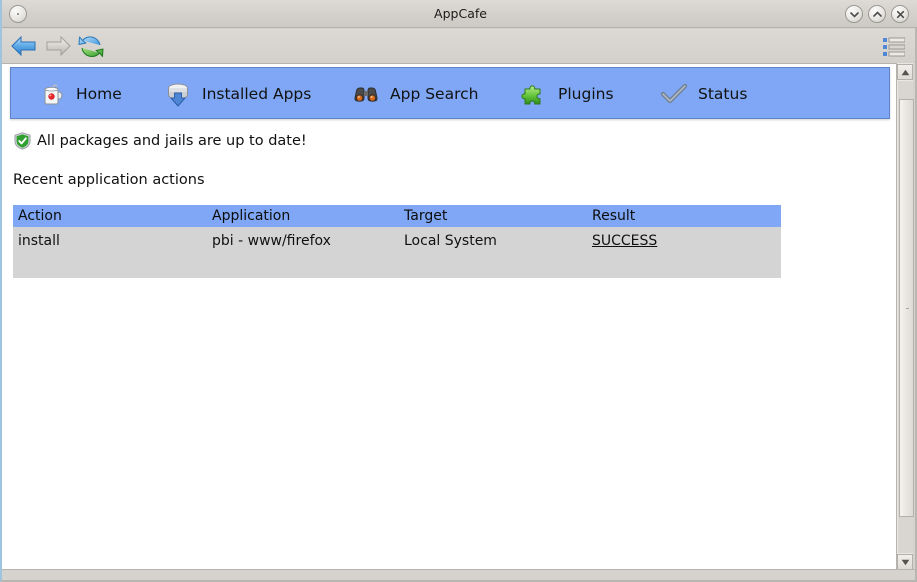  Describe the element at coordinates (99, 94) in the screenshot. I see `nav-item-label: Home` at that location.